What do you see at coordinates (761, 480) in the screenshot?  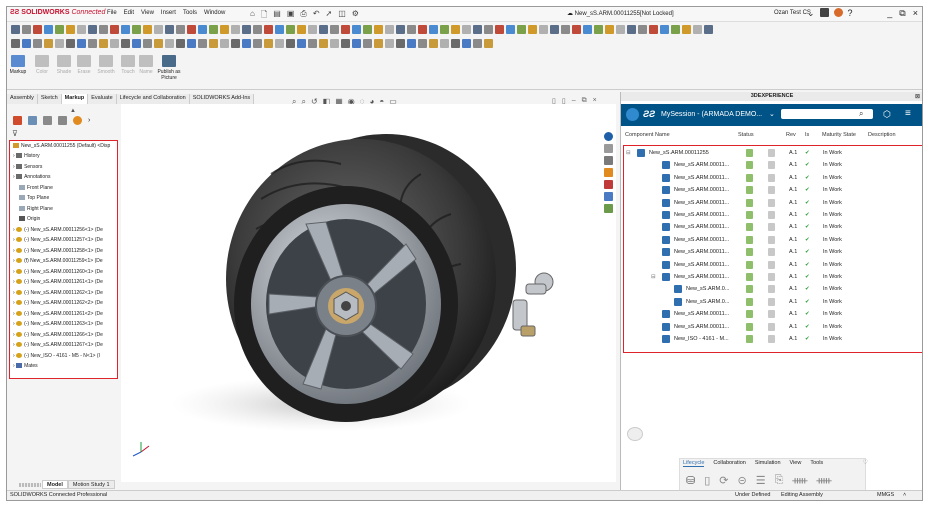 I see `maturity-icon: ☰` at bounding box center [761, 480].